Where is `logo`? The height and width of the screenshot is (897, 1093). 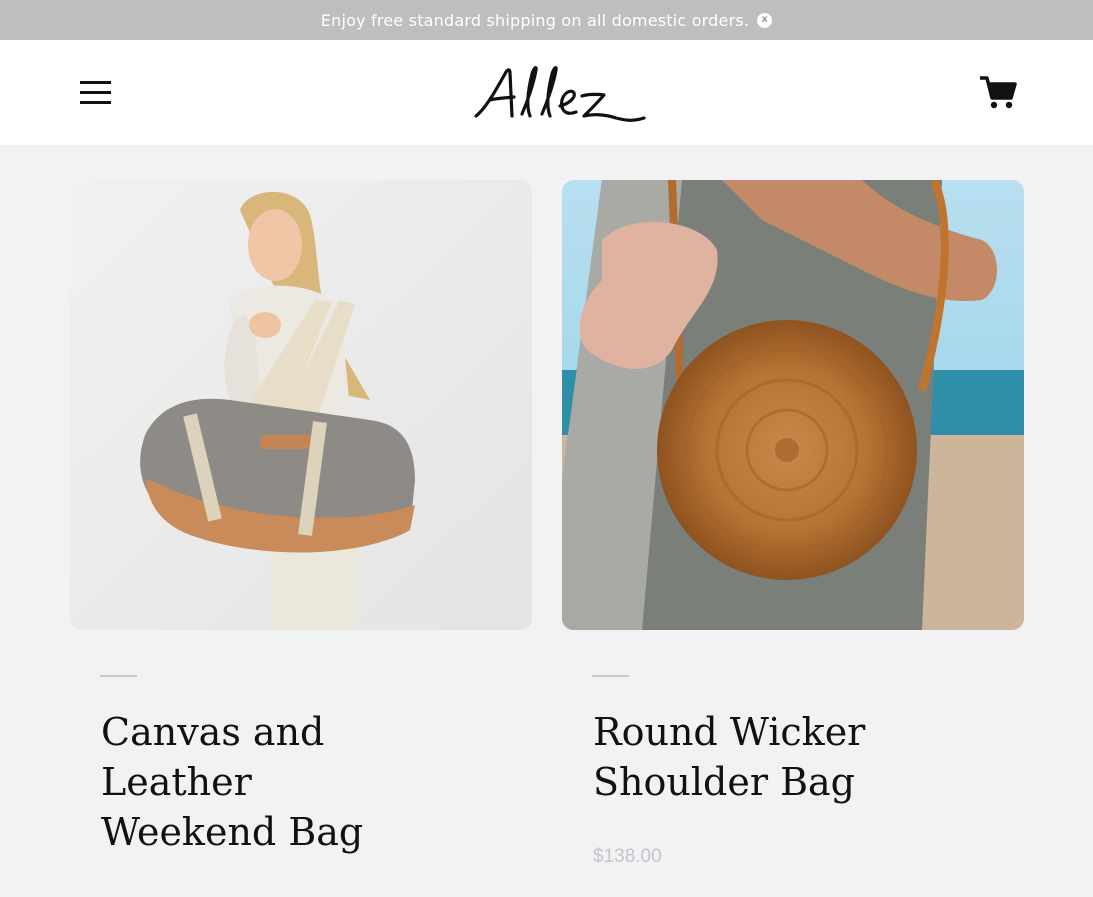
logo is located at coordinates (567, 95).